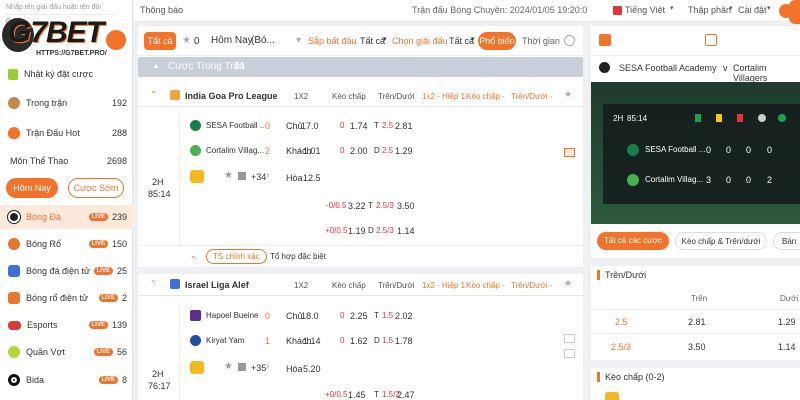 The height and width of the screenshot is (400, 800). I want to click on handicap-away-odd: 1.19, so click(357, 231).